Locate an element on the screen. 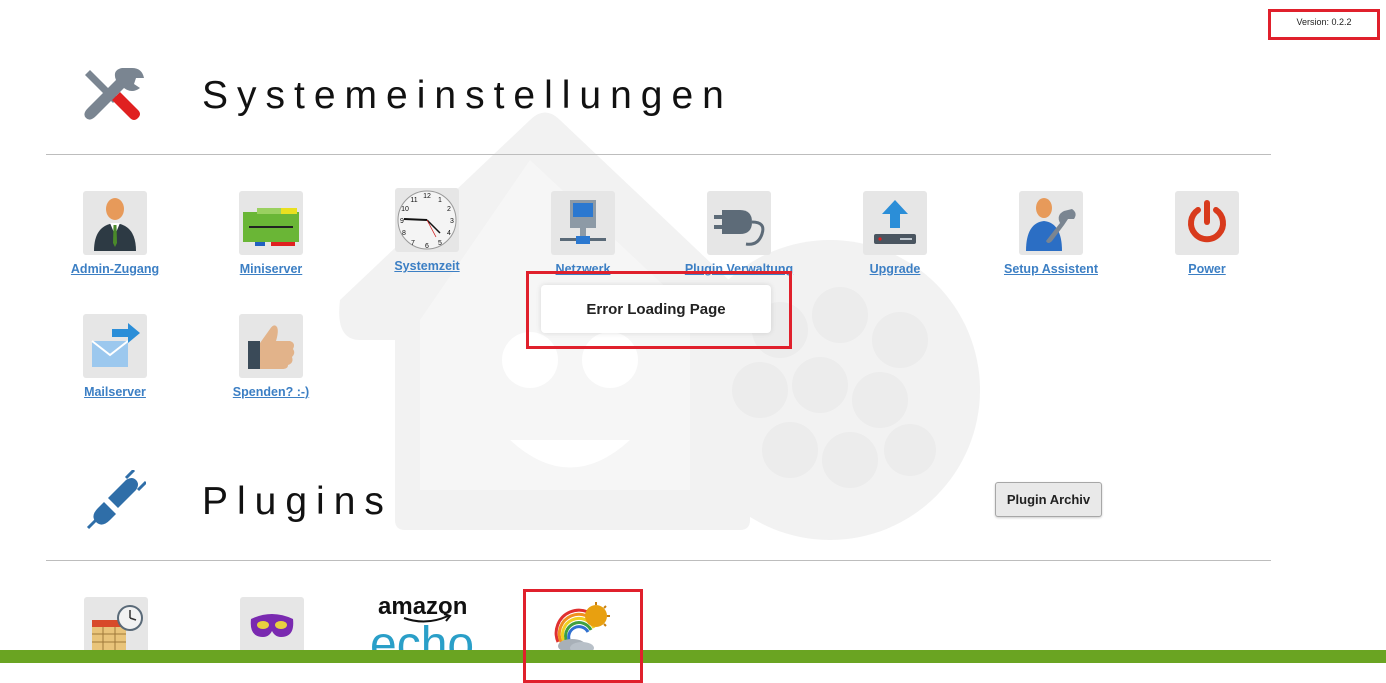  miniserver-tile: Miniserver is located at coordinates (271, 233).